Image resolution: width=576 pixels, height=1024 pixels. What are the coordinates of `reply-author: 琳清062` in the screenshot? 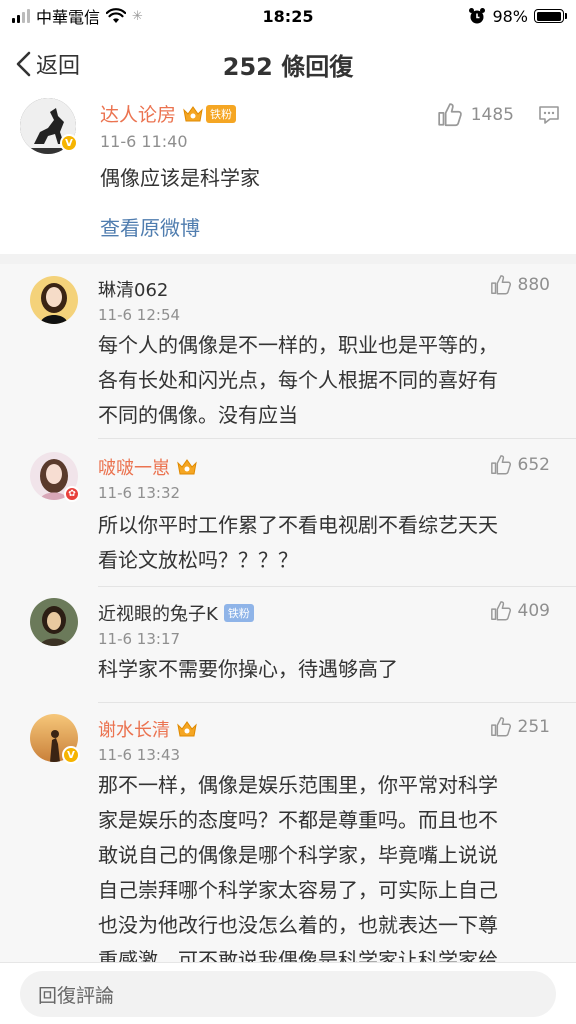 It's located at (133, 289).